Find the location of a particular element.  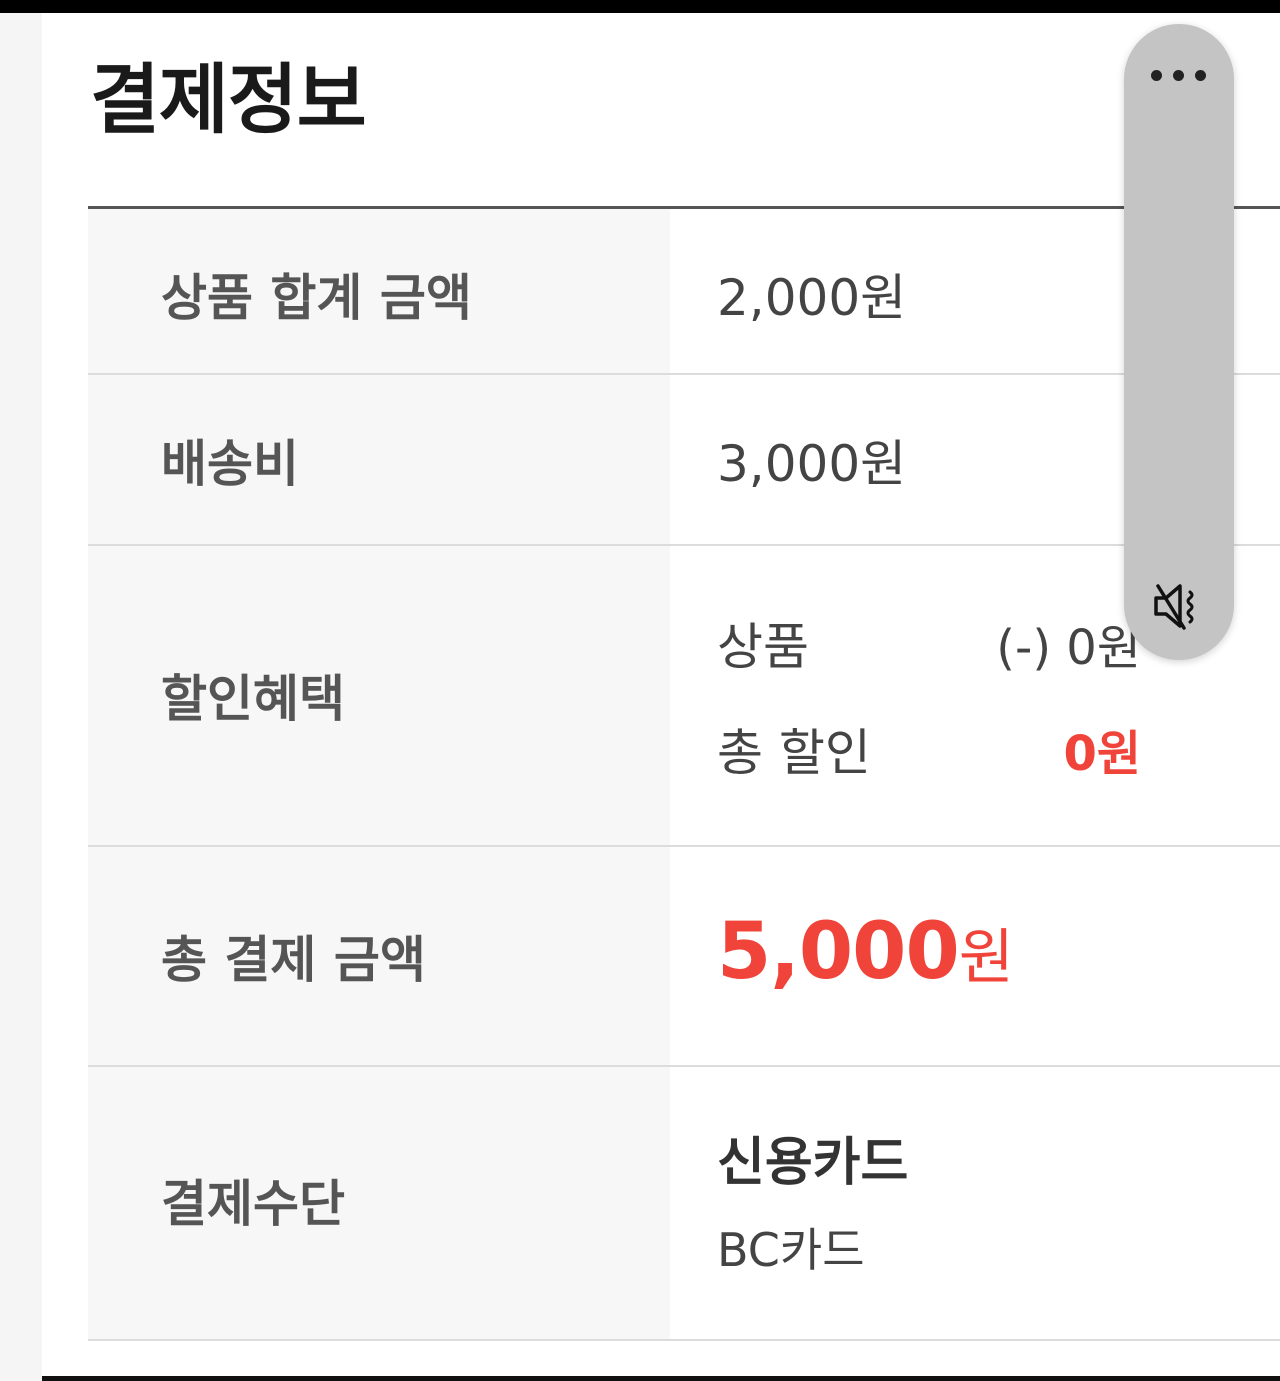

table-row-shipping: 배송비 3,000원 is located at coordinates (684, 460).